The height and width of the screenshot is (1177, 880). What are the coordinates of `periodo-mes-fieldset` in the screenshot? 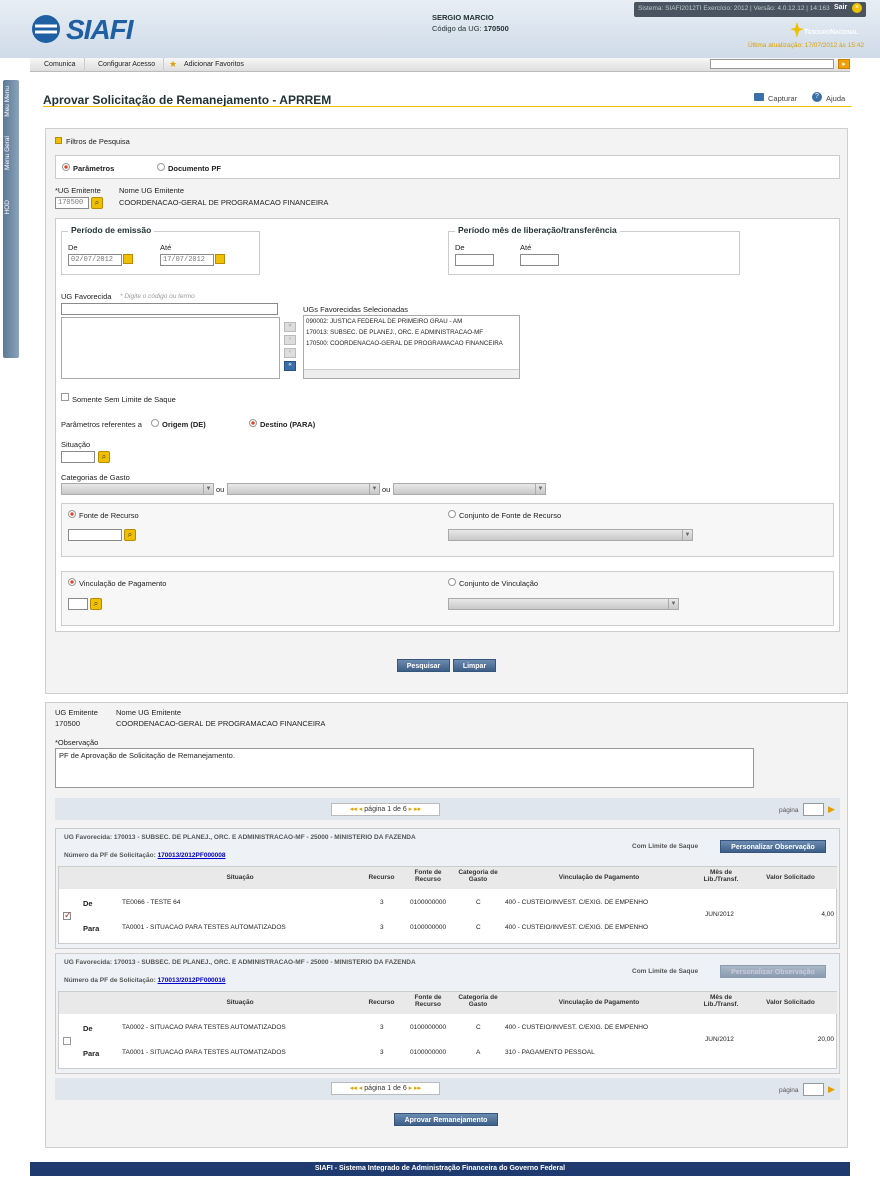 It's located at (594, 253).